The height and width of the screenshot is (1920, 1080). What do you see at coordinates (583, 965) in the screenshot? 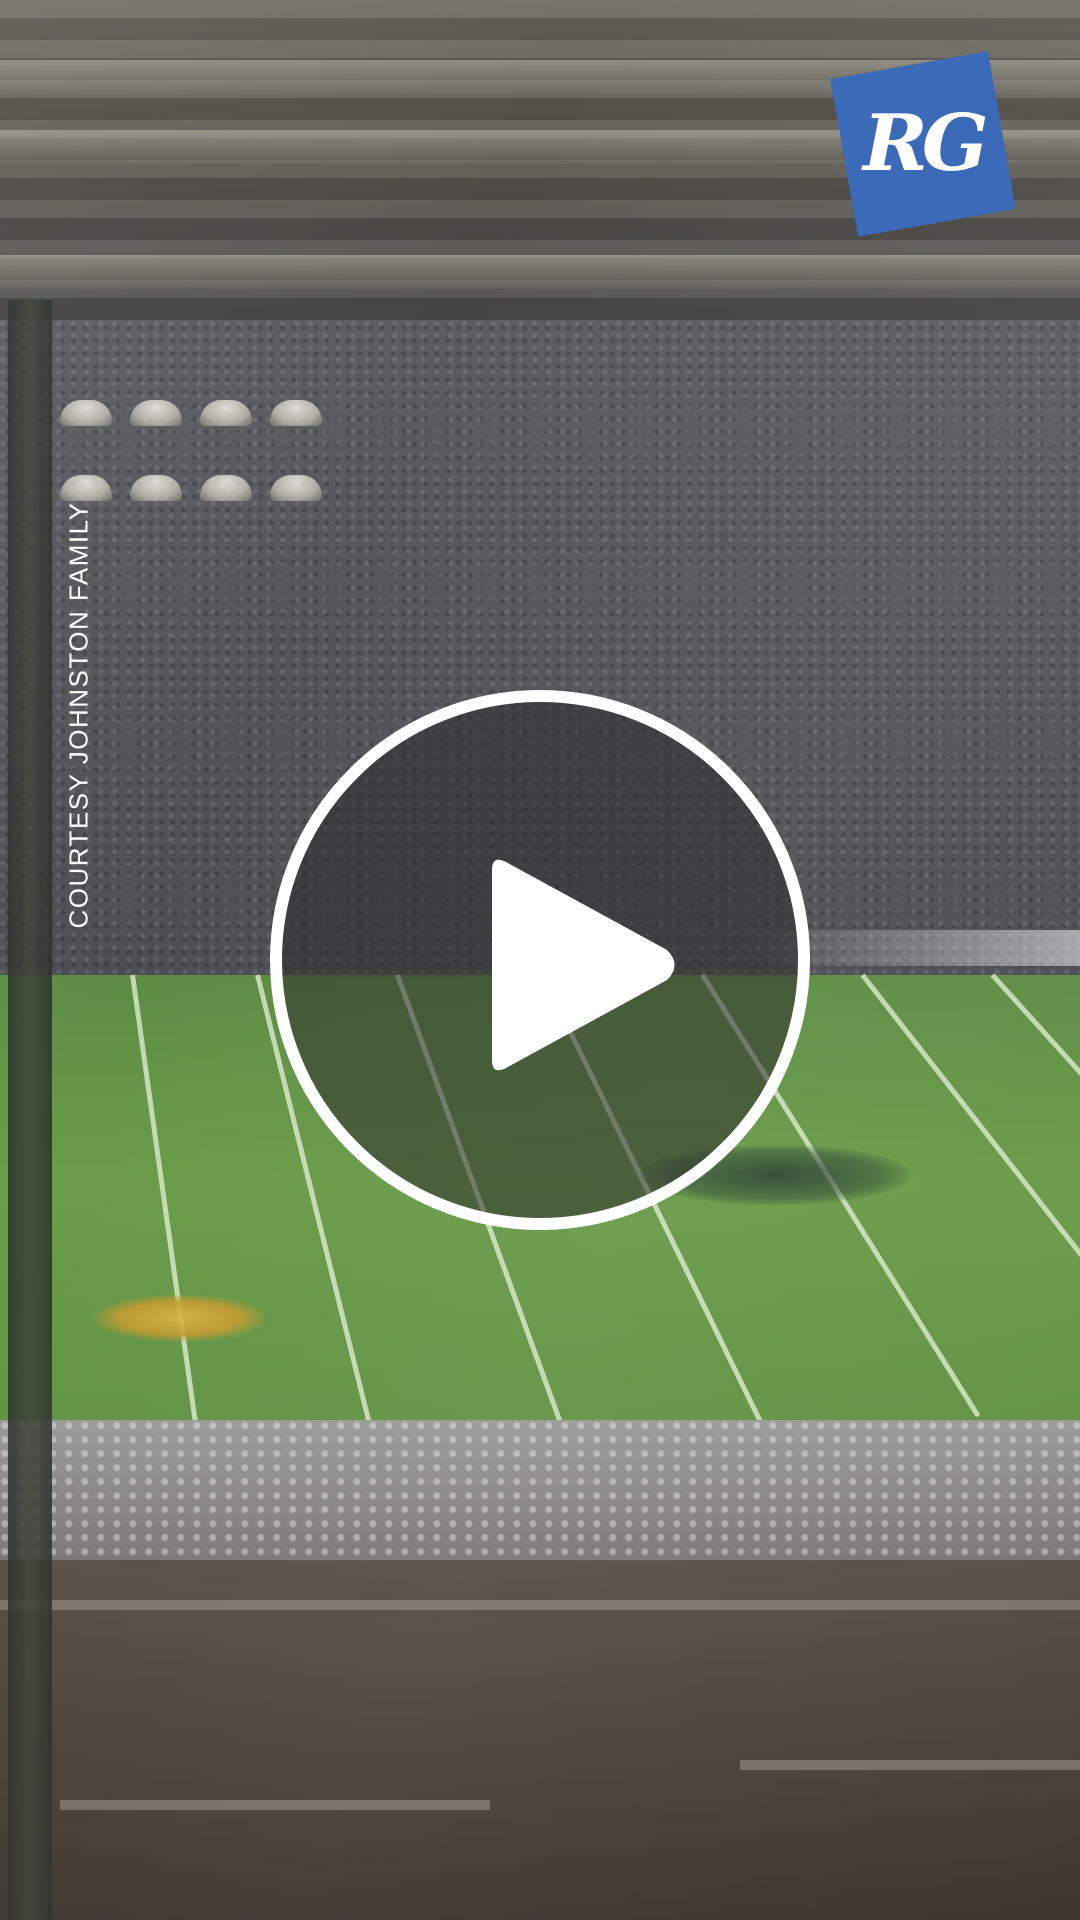
I see `play-icon` at bounding box center [583, 965].